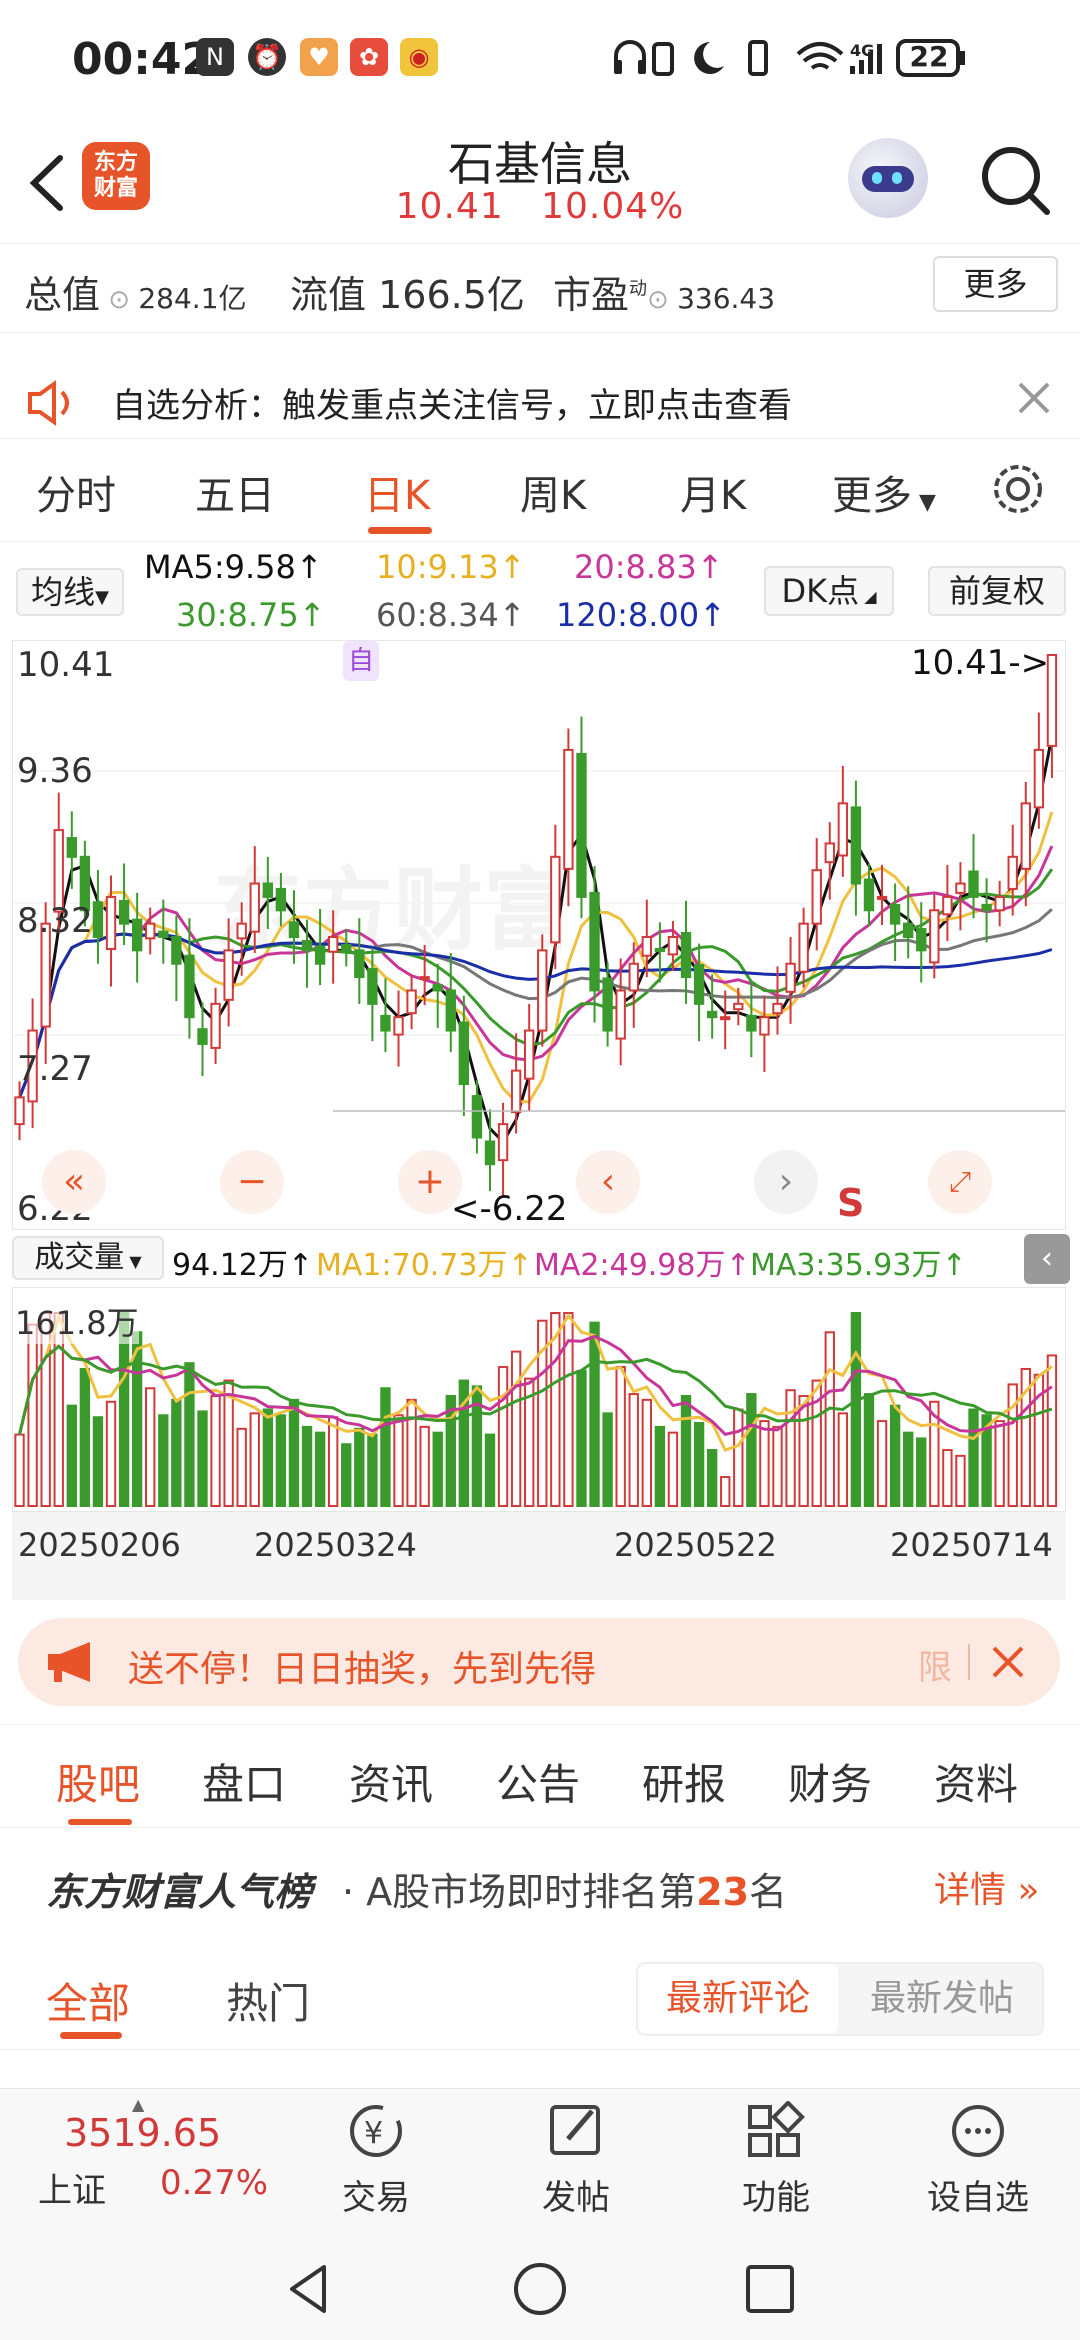 This screenshot has height=2340, width=1080. Describe the element at coordinates (829, 591) in the screenshot. I see `dk-point-button: DK点 ◢` at that location.